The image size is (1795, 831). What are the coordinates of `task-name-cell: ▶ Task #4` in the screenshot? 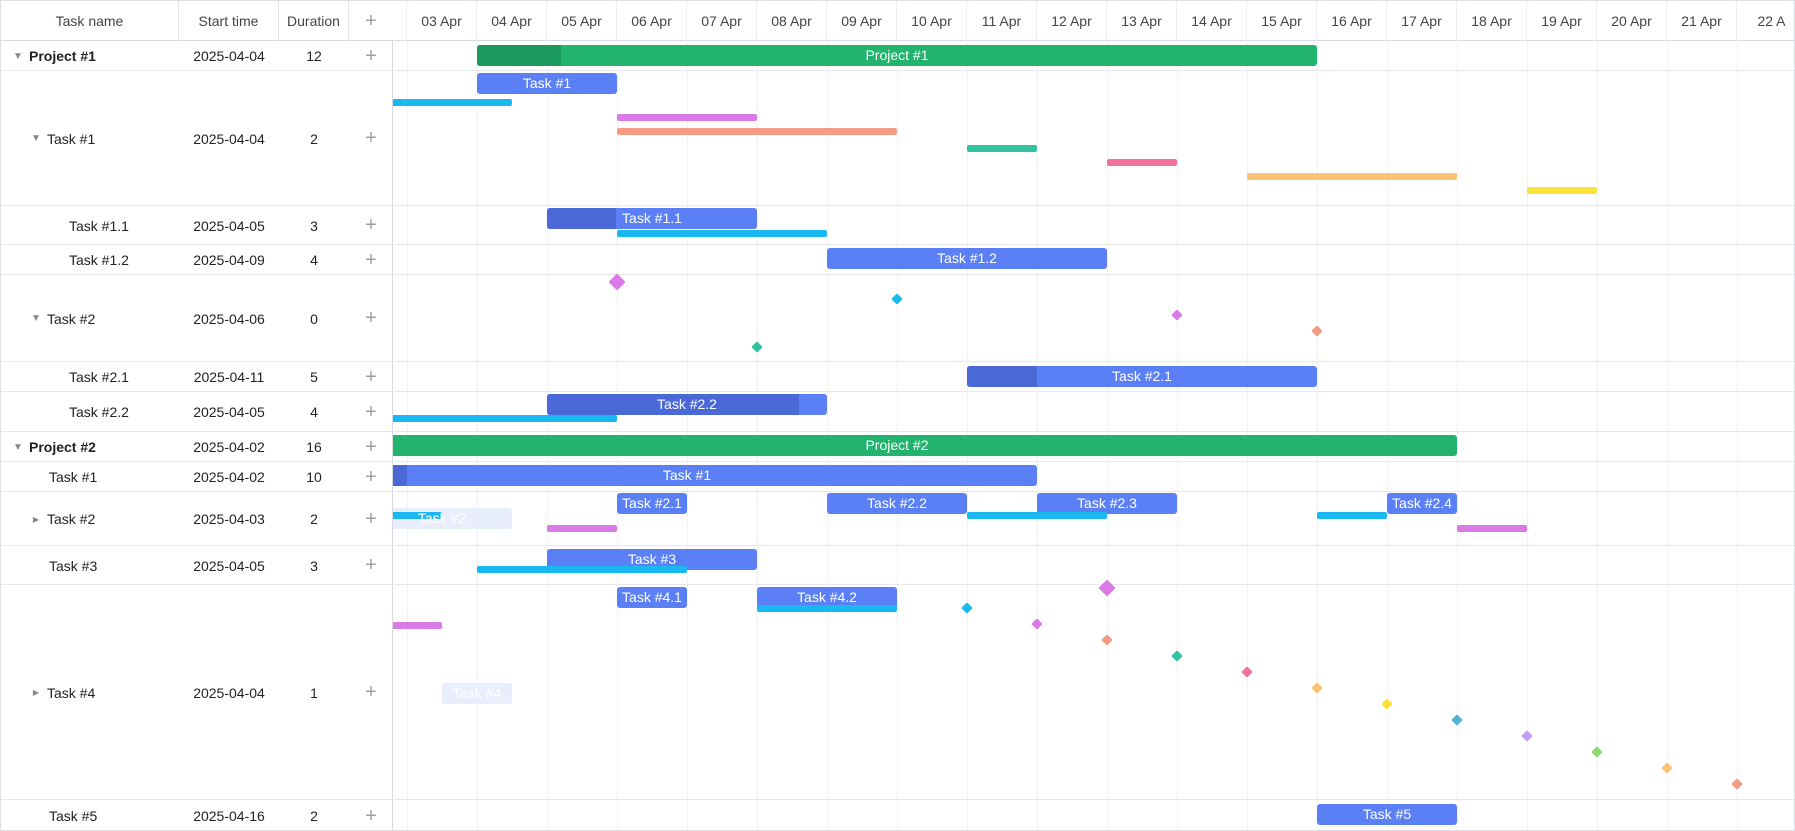 It's located at (90, 692).